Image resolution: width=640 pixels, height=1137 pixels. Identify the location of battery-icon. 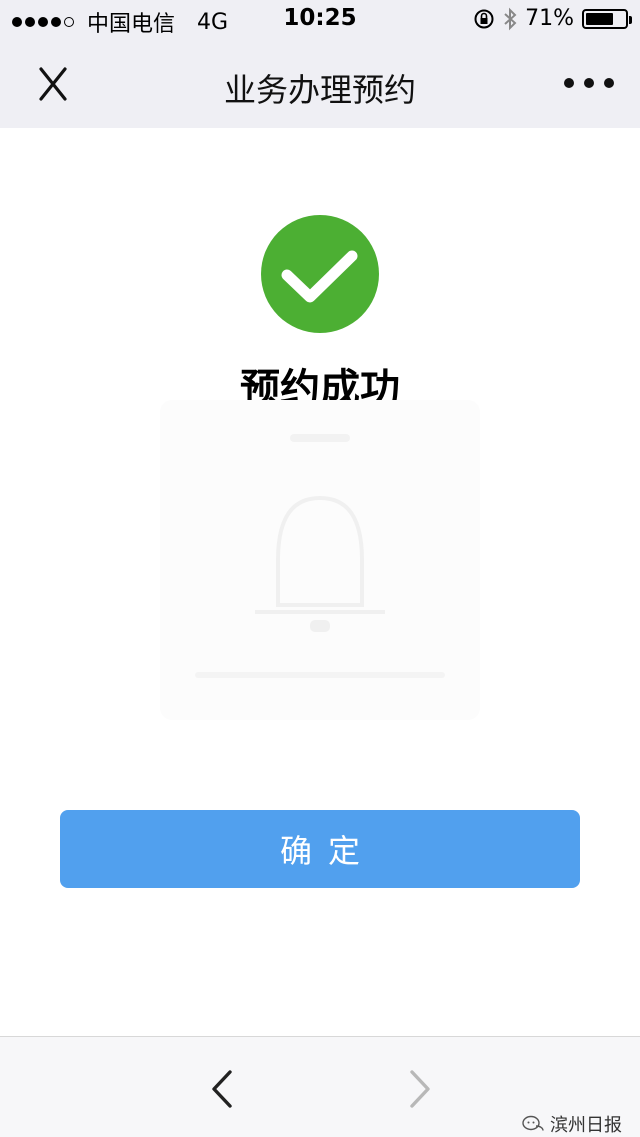
(607, 18).